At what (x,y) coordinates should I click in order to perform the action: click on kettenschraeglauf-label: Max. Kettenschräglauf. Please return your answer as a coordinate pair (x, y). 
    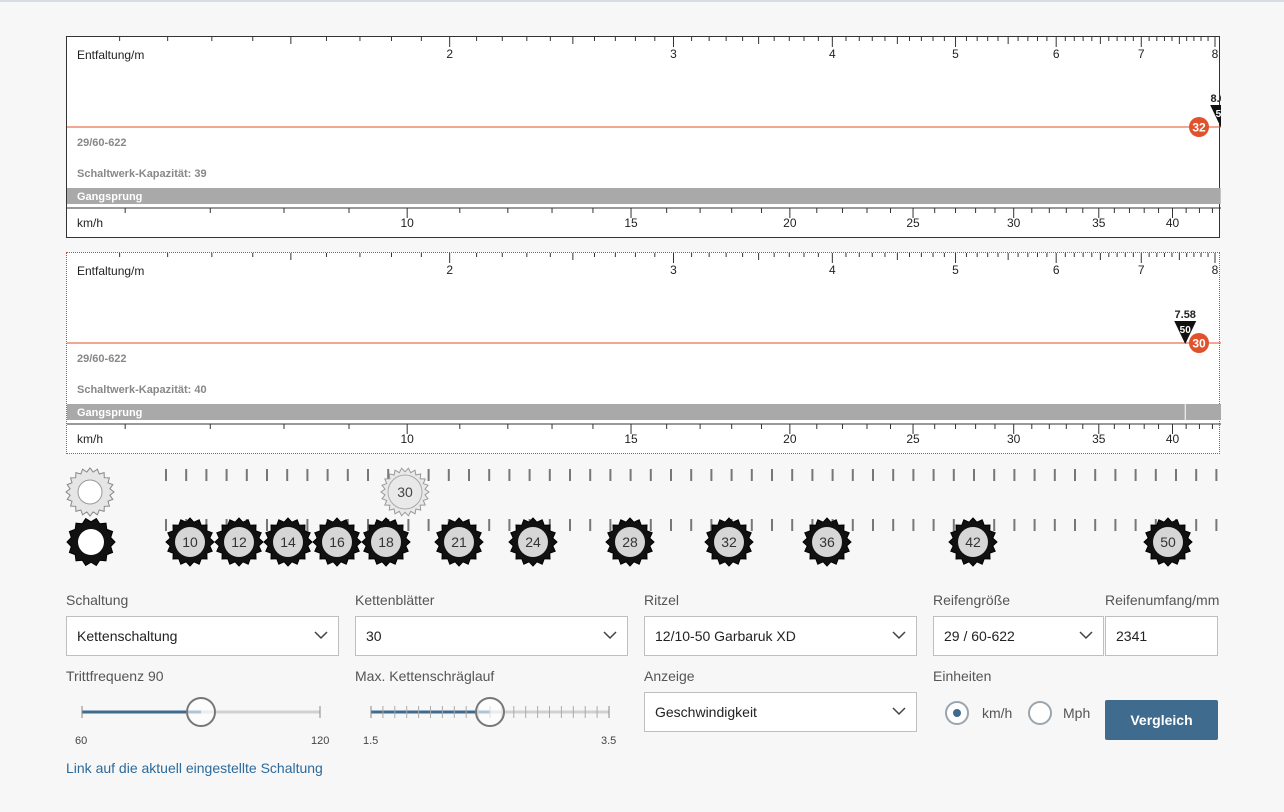
    Looking at the image, I should click on (425, 676).